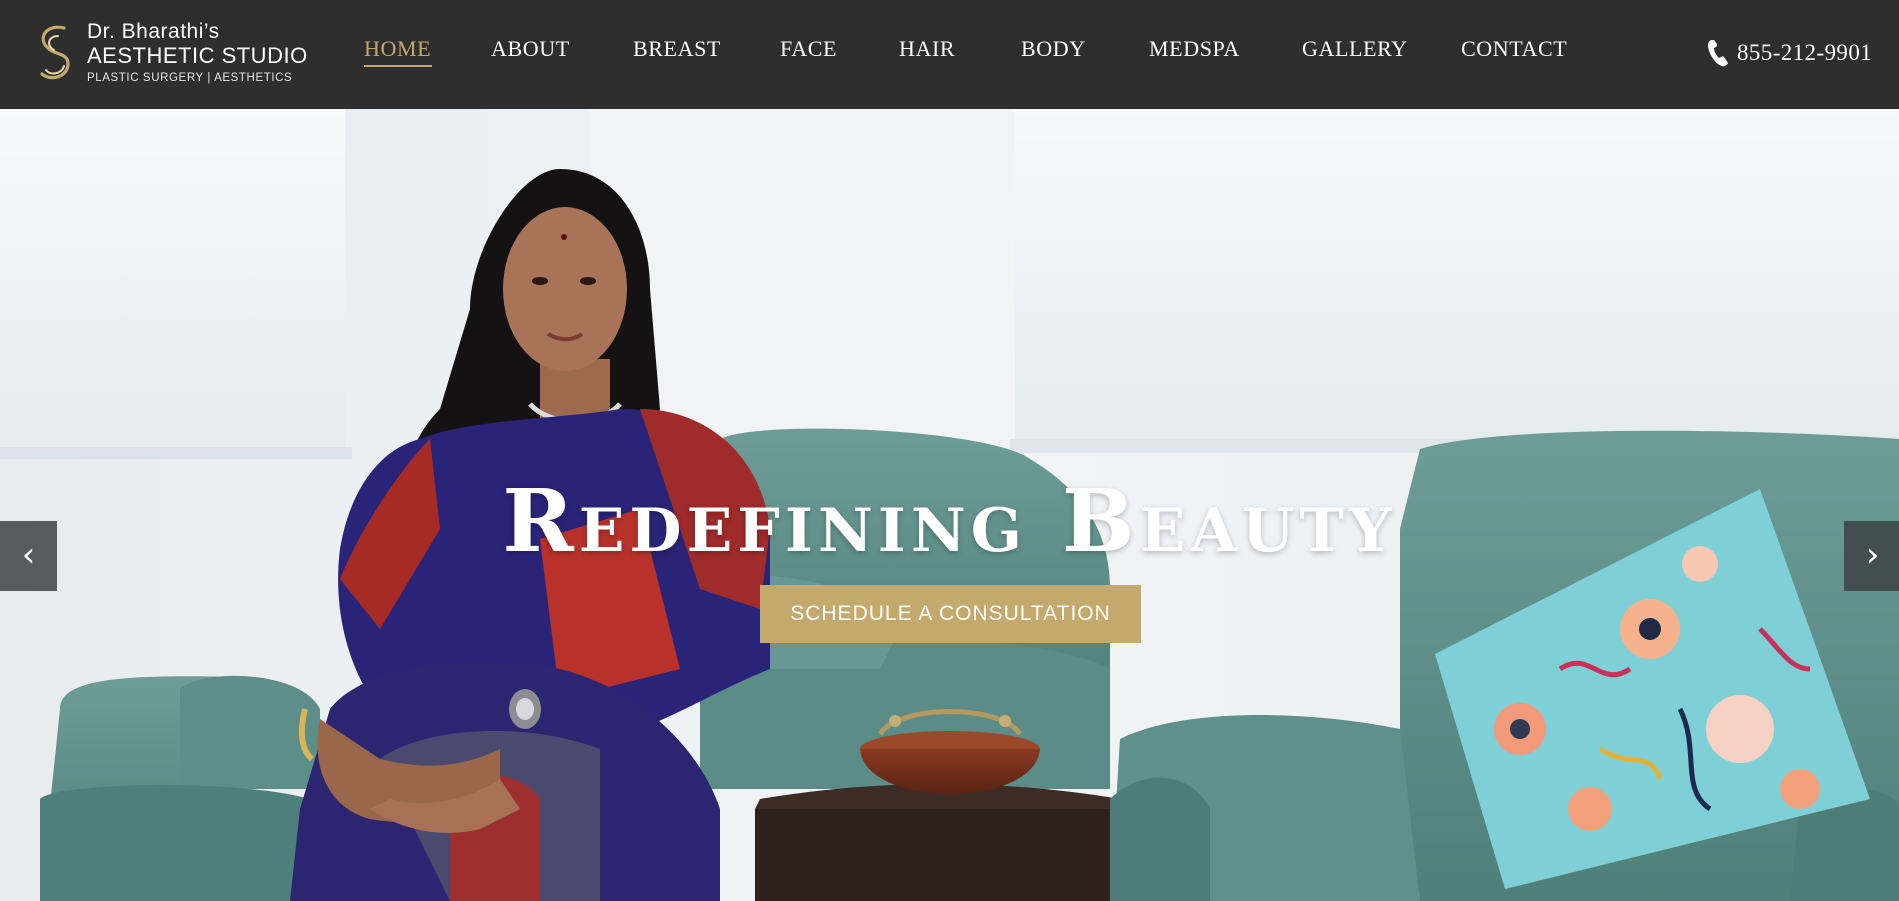 This screenshot has height=901, width=1899. Describe the element at coordinates (398, 66) in the screenshot. I see `active-nav-indicator` at that location.